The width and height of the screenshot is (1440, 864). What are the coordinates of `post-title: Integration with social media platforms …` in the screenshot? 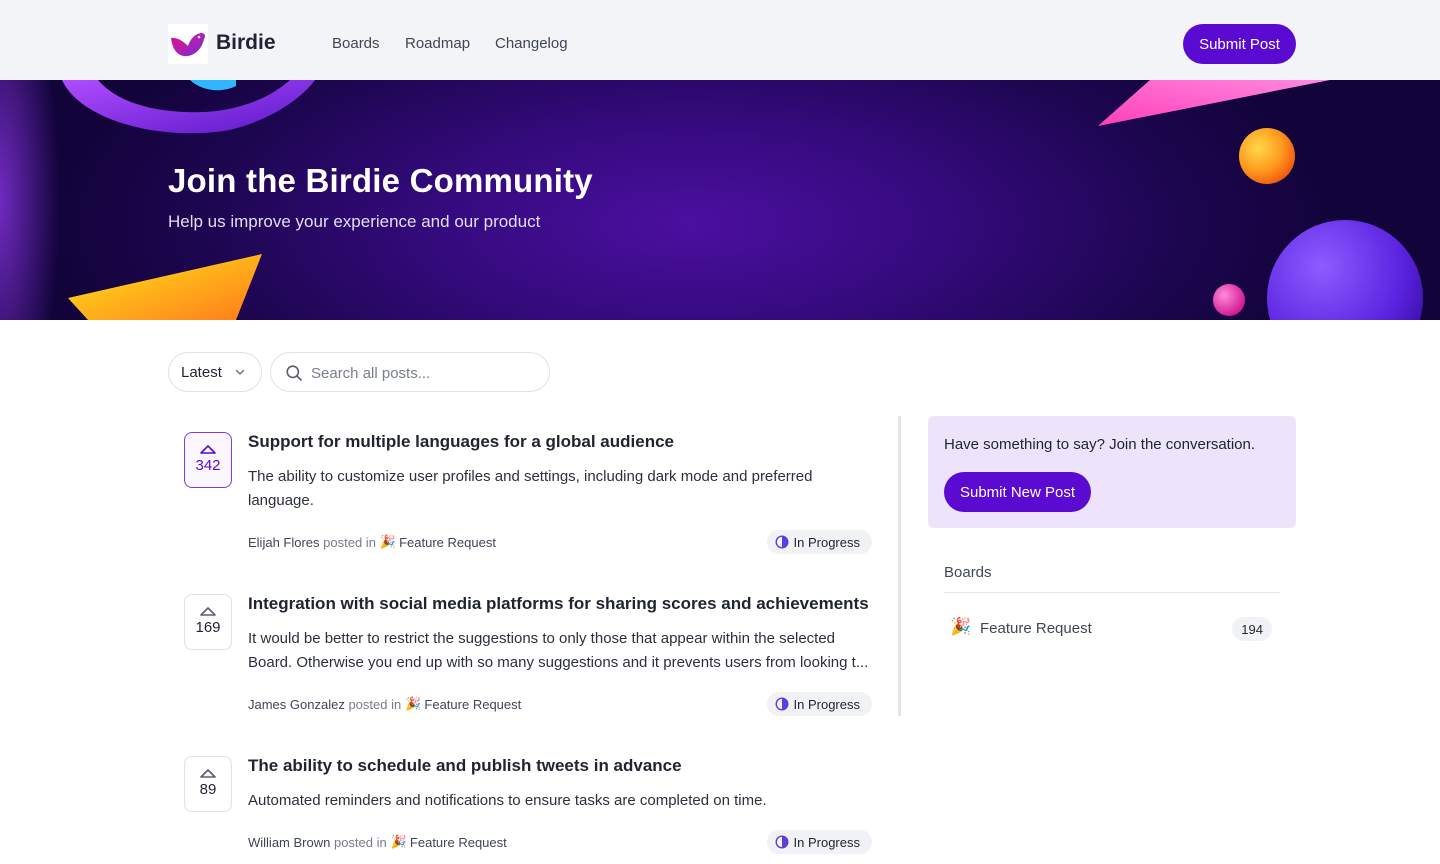 It's located at (558, 604).